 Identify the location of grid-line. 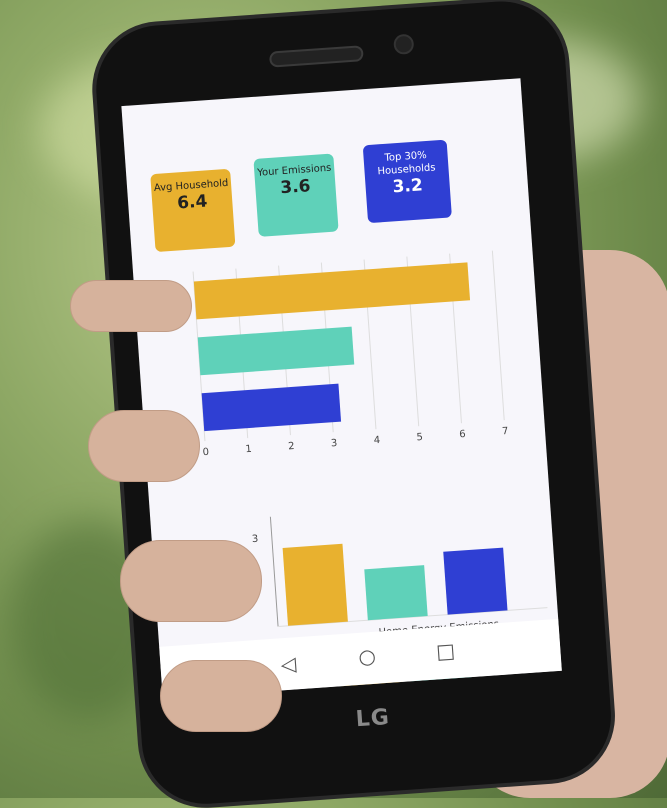
(498, 335).